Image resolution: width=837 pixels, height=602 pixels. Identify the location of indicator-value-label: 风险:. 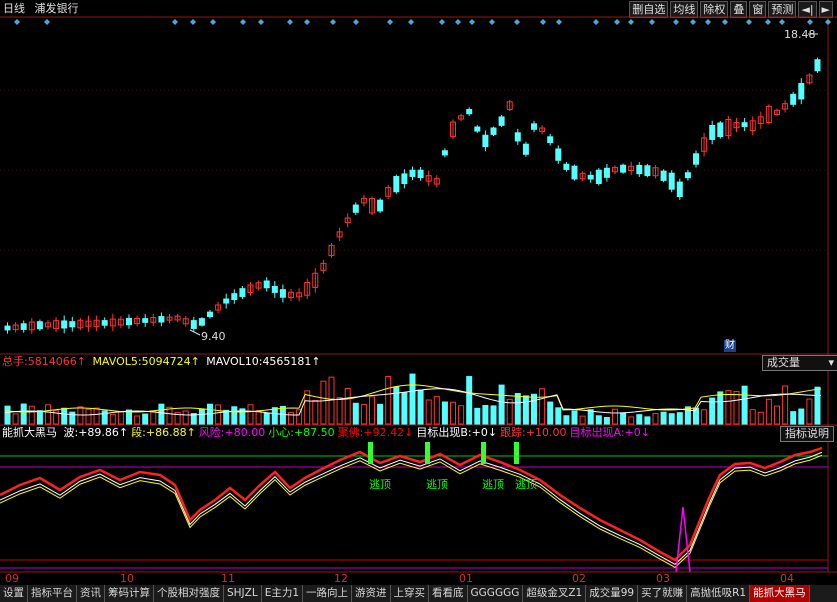
(211, 432).